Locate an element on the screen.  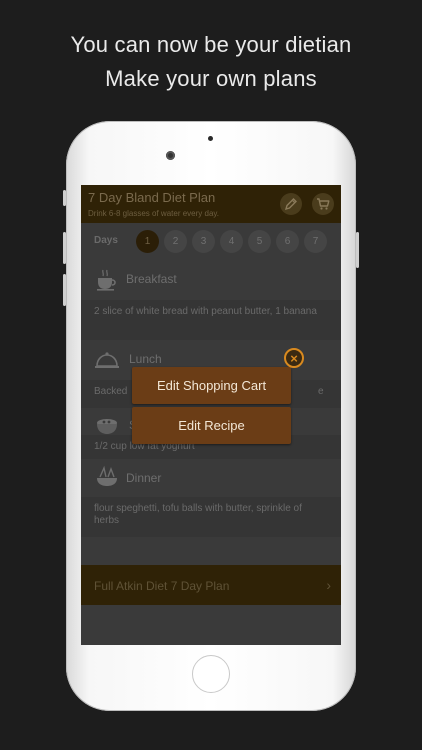
cart-icon is located at coordinates (323, 204).